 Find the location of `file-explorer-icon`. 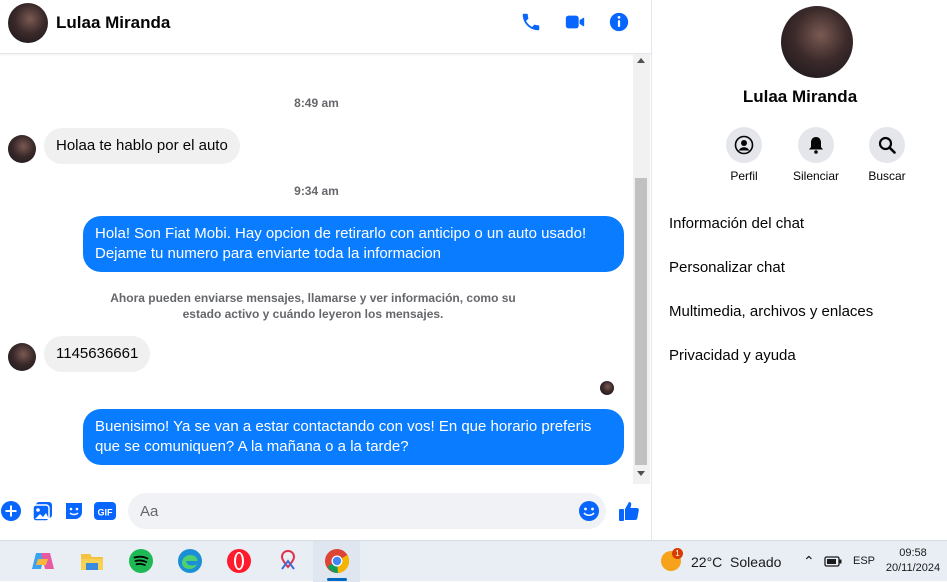

file-explorer-icon is located at coordinates (92, 561).